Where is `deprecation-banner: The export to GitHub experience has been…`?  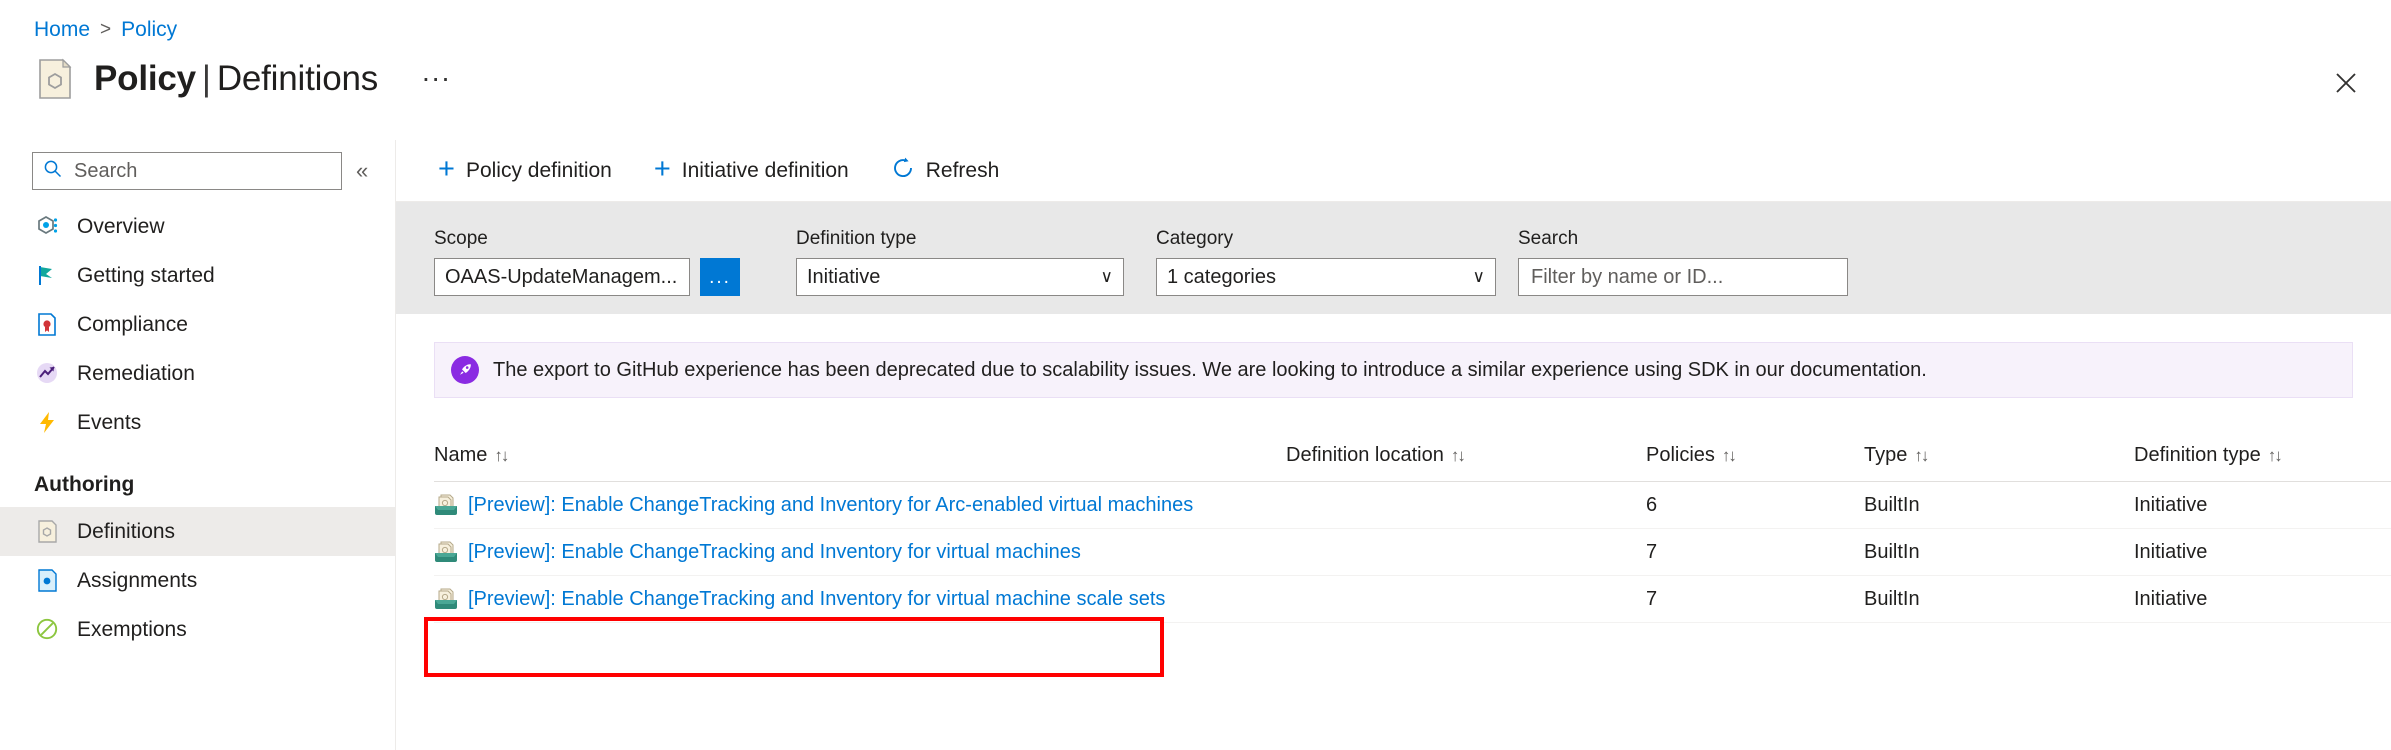
deprecation-banner: The export to GitHub experience has been… is located at coordinates (1393, 370).